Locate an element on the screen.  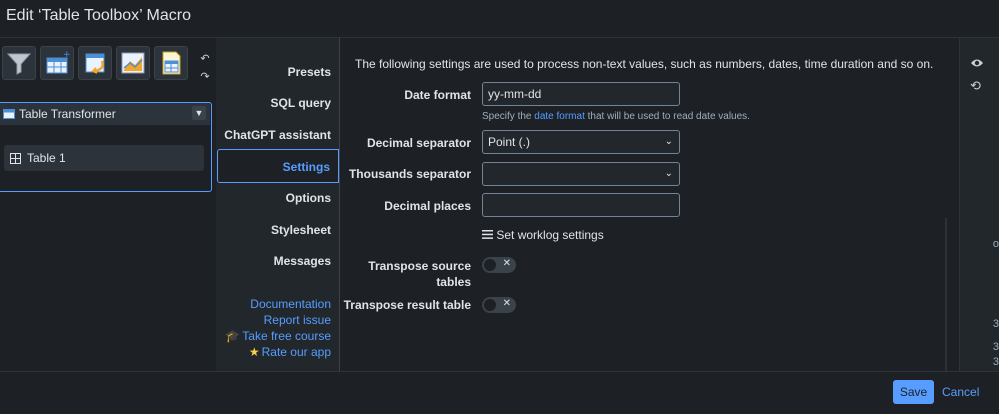
date-format-input is located at coordinates (581, 94).